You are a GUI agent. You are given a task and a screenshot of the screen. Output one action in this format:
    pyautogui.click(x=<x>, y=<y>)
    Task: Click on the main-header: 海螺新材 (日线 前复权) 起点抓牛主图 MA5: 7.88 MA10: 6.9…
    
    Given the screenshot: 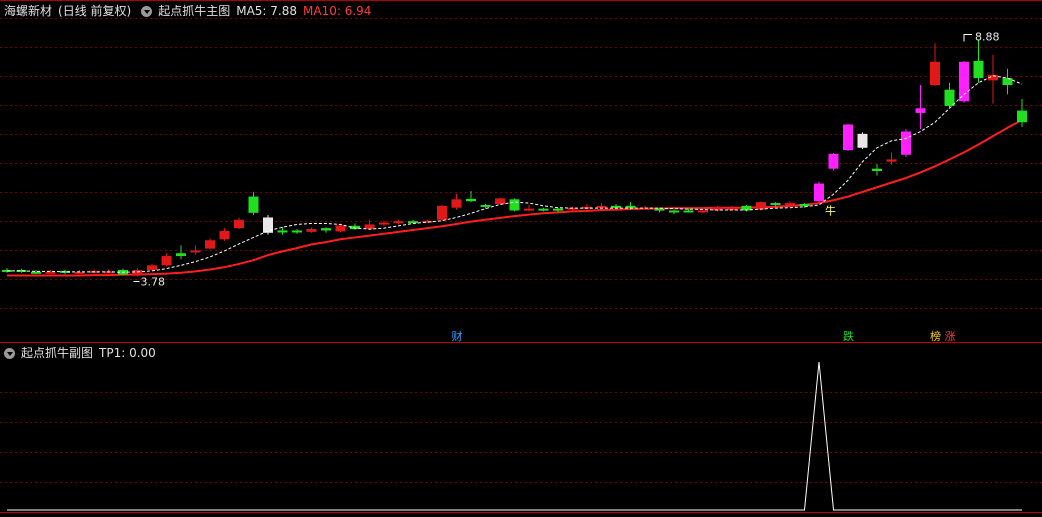 What is the action you would take?
    pyautogui.click(x=187, y=11)
    